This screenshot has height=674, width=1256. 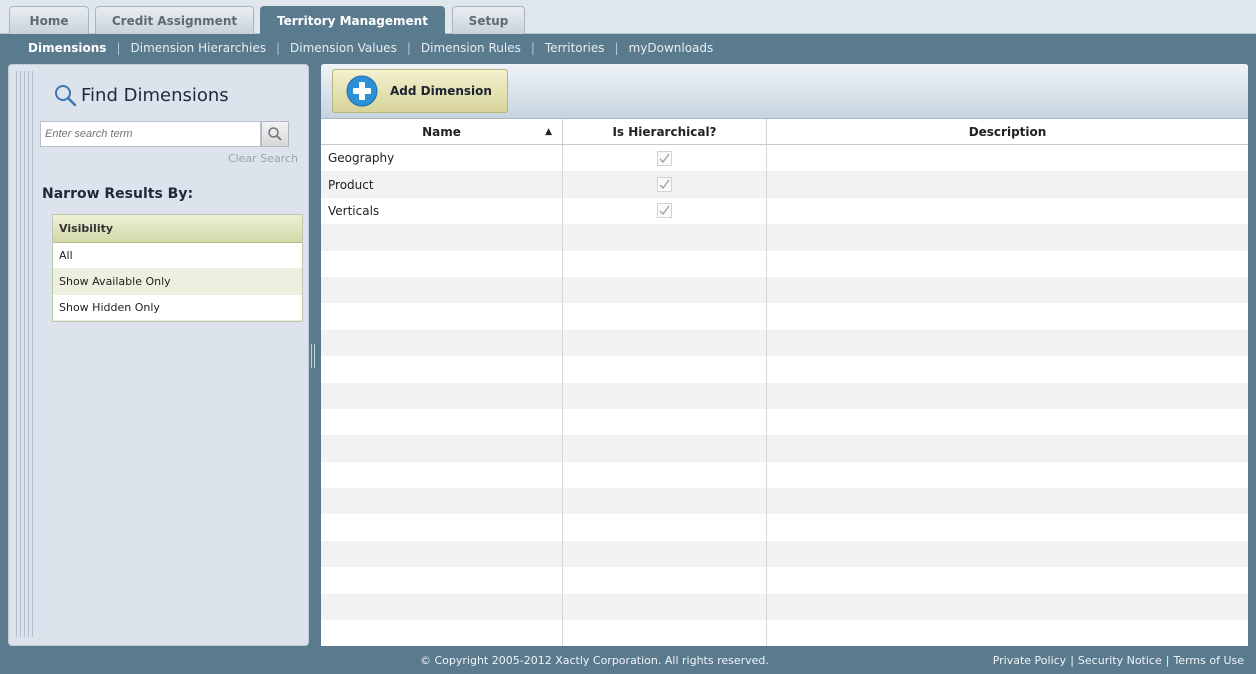 I want to click on magnifier-icon, so click(x=66, y=96).